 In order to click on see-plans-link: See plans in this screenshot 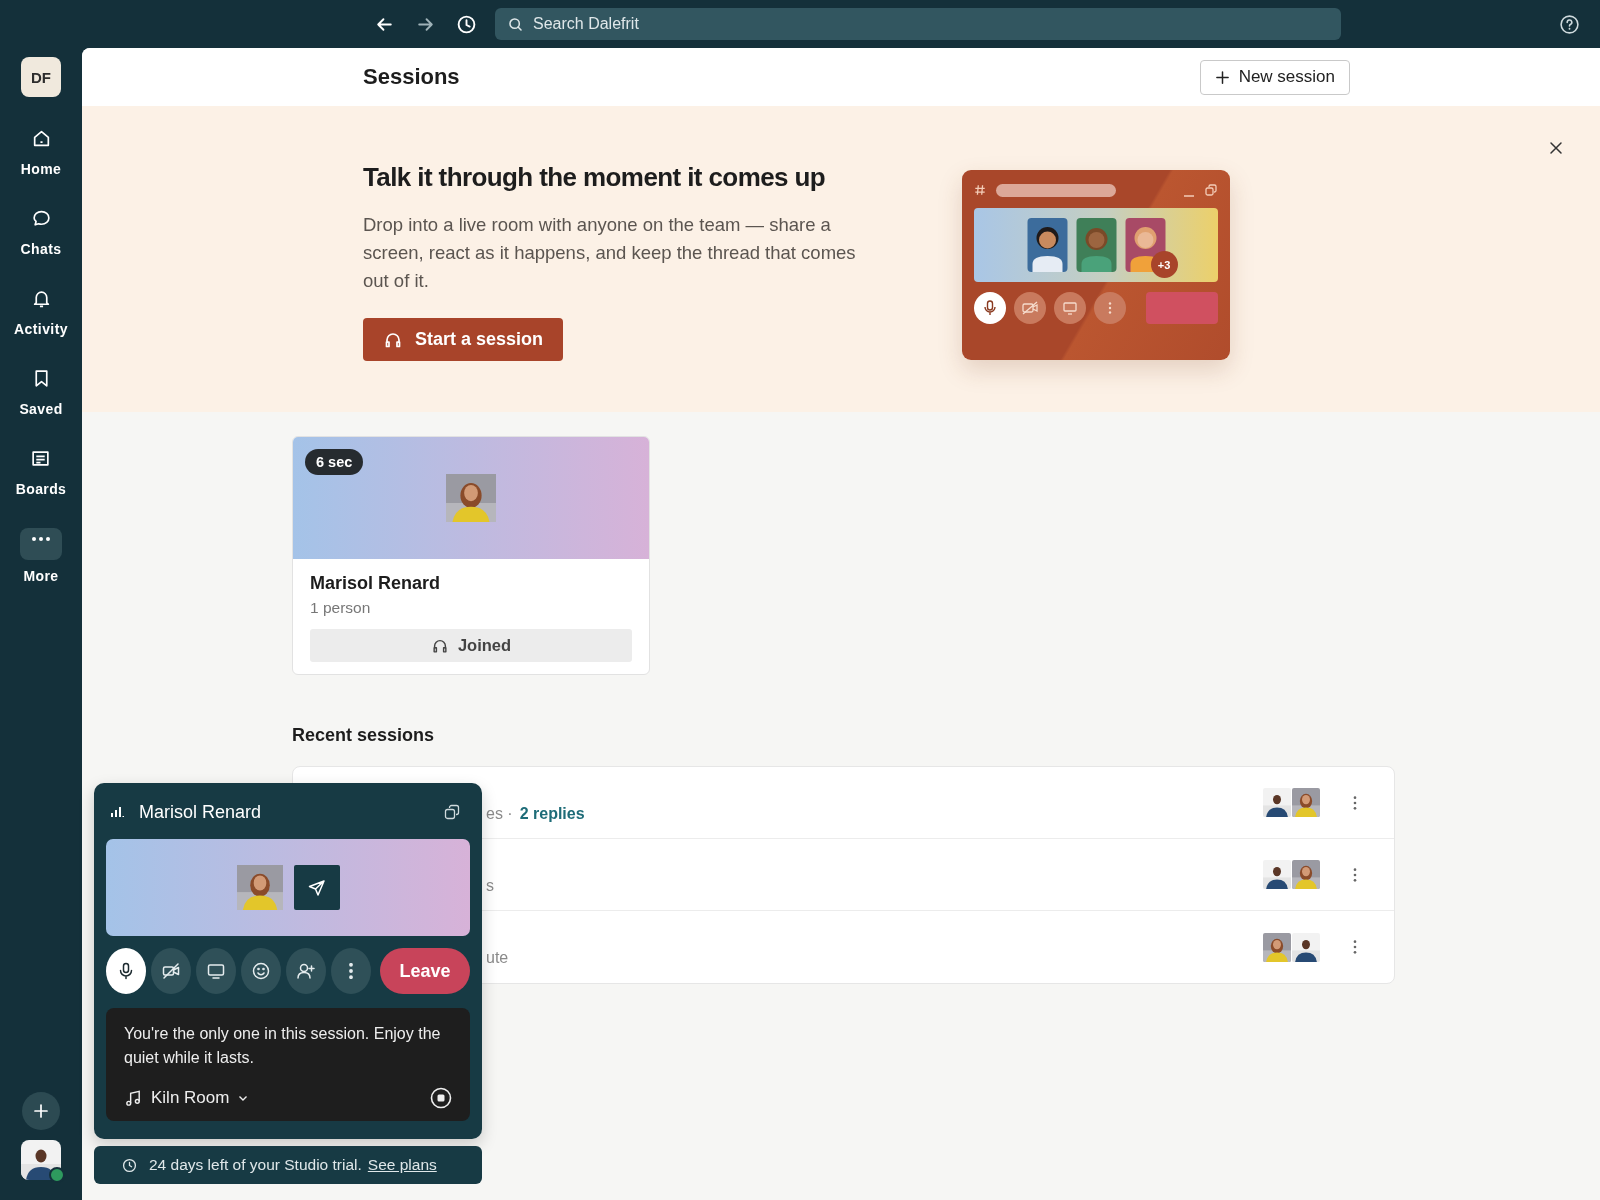, I will do `click(402, 1165)`.